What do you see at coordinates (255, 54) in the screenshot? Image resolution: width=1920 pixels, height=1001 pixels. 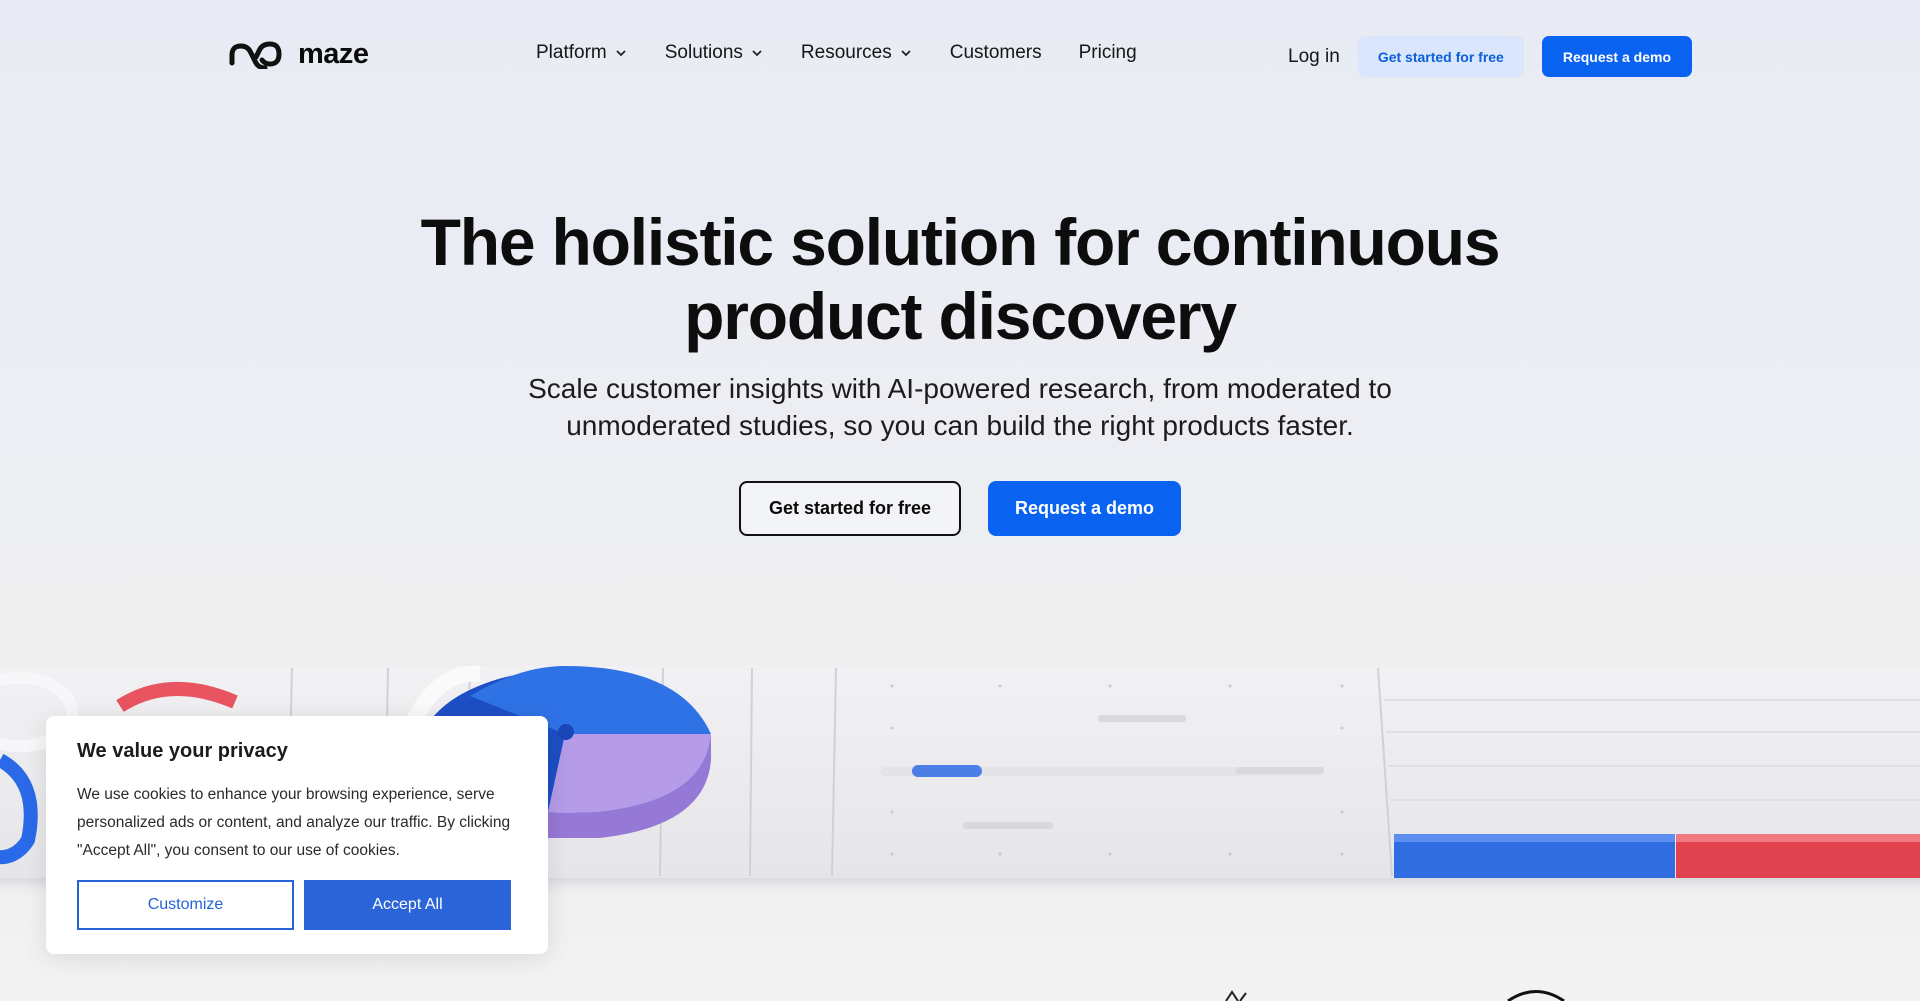 I see `maze-logo-icon` at bounding box center [255, 54].